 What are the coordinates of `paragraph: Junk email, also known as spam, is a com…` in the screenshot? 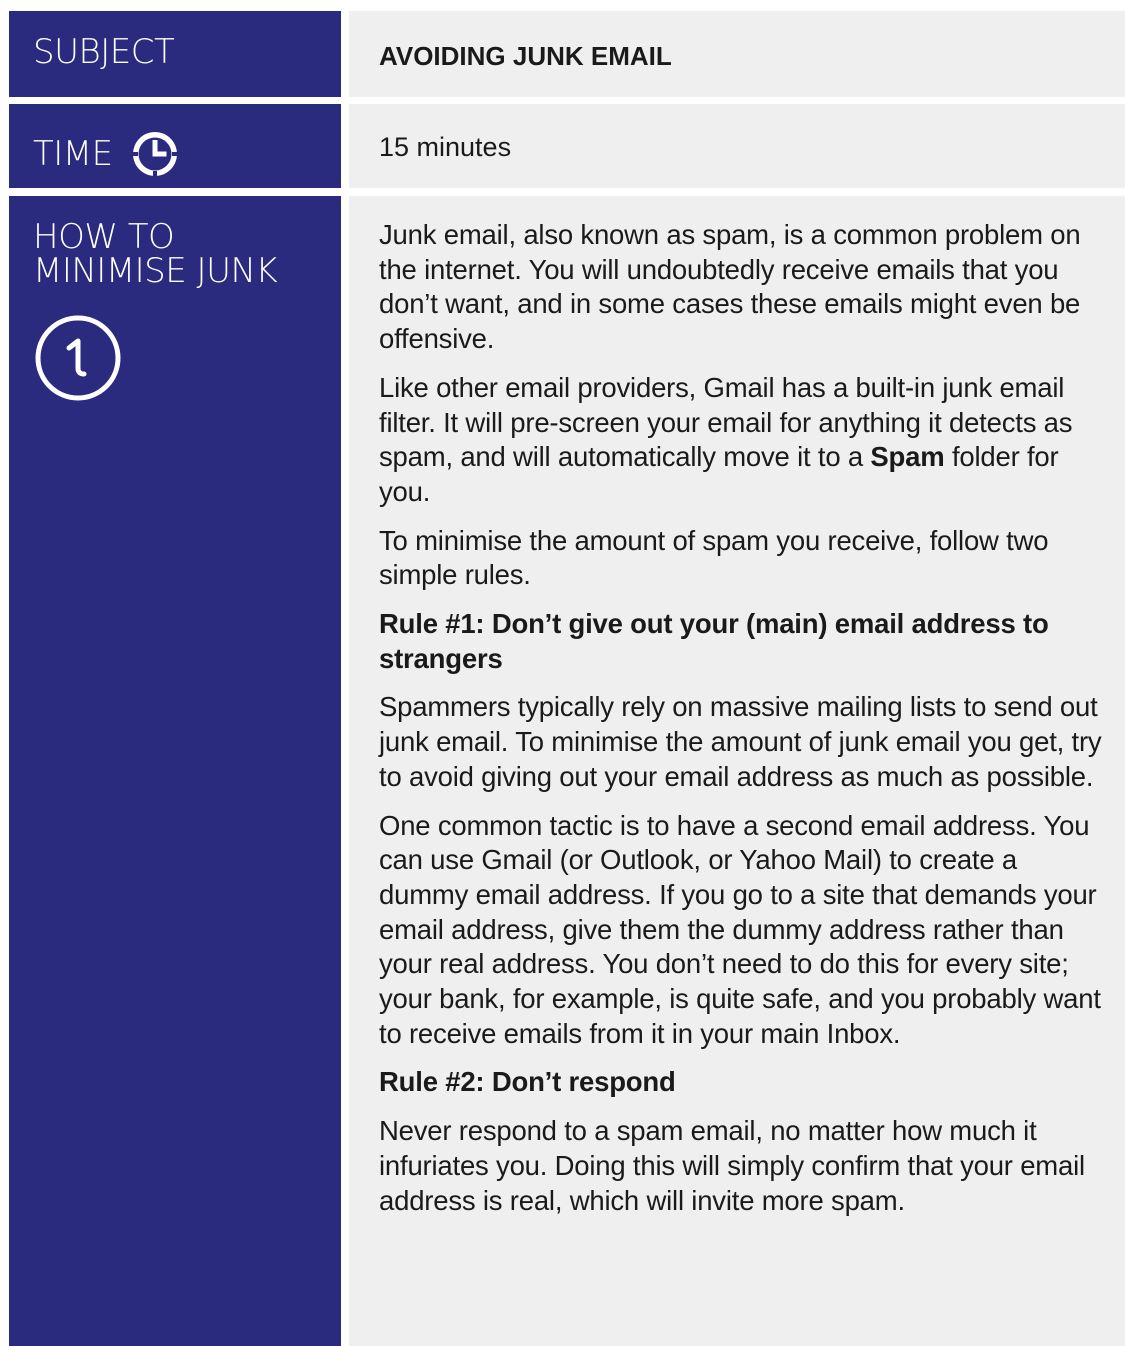 It's located at (730, 287).